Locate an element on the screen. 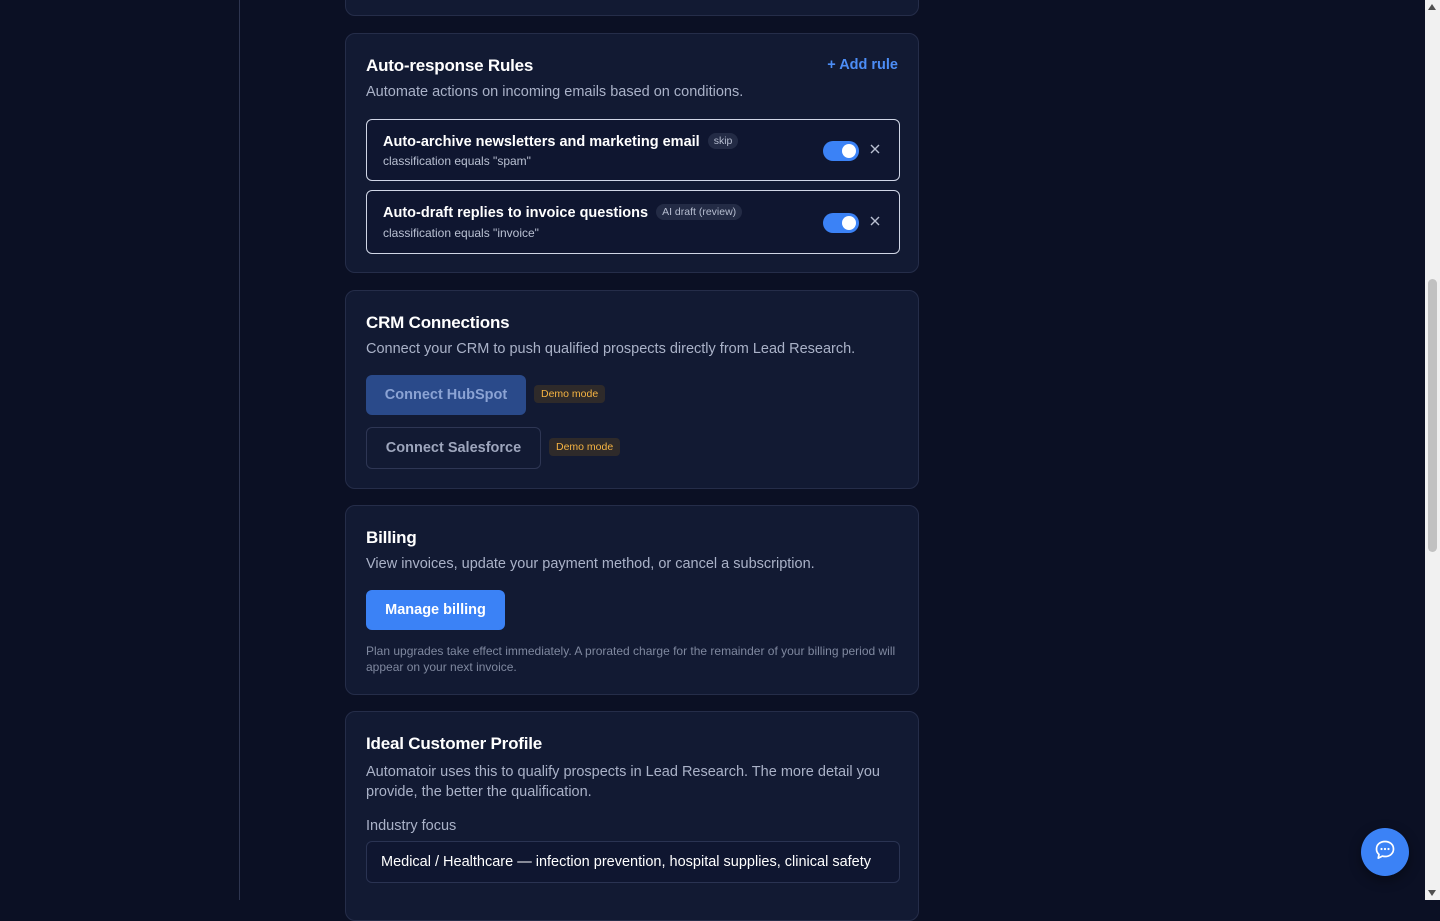 The width and height of the screenshot is (1440, 921). rule-action-badge: skip is located at coordinates (723, 141).